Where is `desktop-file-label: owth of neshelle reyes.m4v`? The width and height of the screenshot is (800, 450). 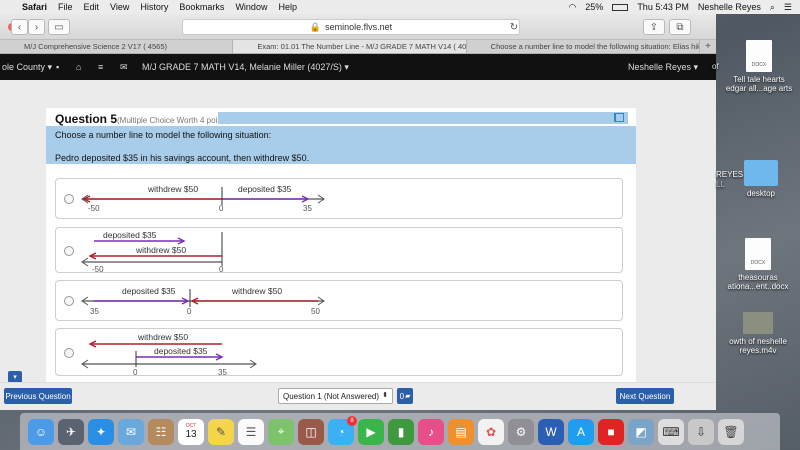 desktop-file-label: owth of neshelle reyes.m4v is located at coordinates (758, 346).